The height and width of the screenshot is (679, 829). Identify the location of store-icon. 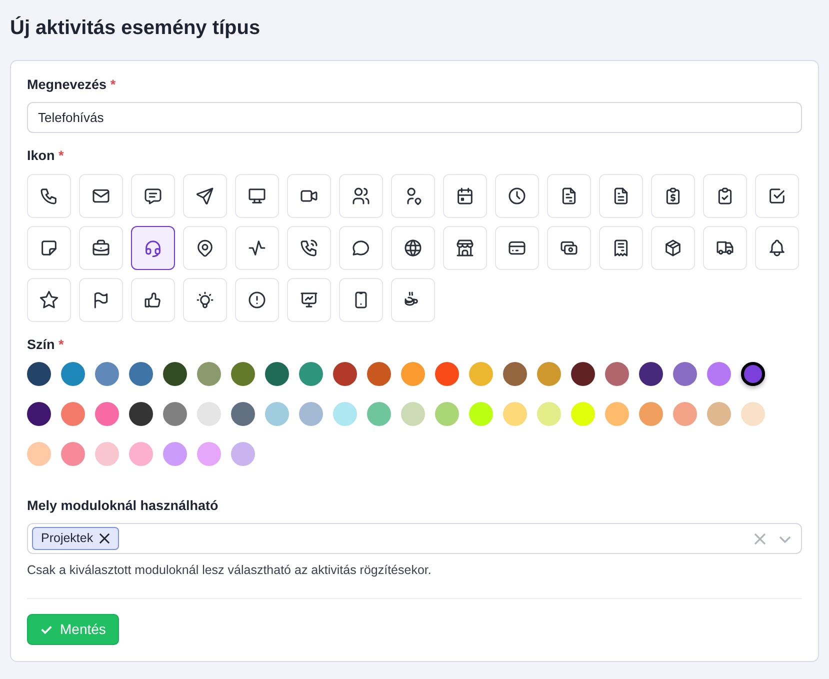
(465, 248).